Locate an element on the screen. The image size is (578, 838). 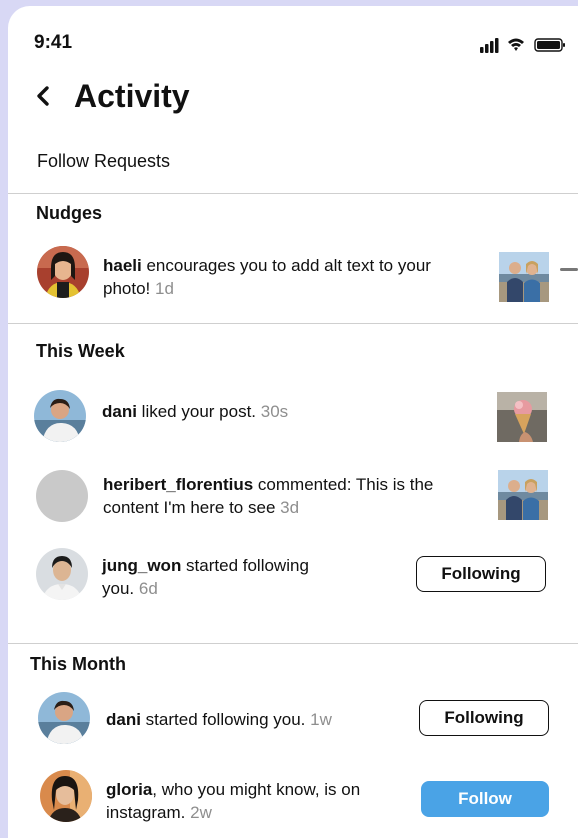
username: jung_won is located at coordinates (141, 565).